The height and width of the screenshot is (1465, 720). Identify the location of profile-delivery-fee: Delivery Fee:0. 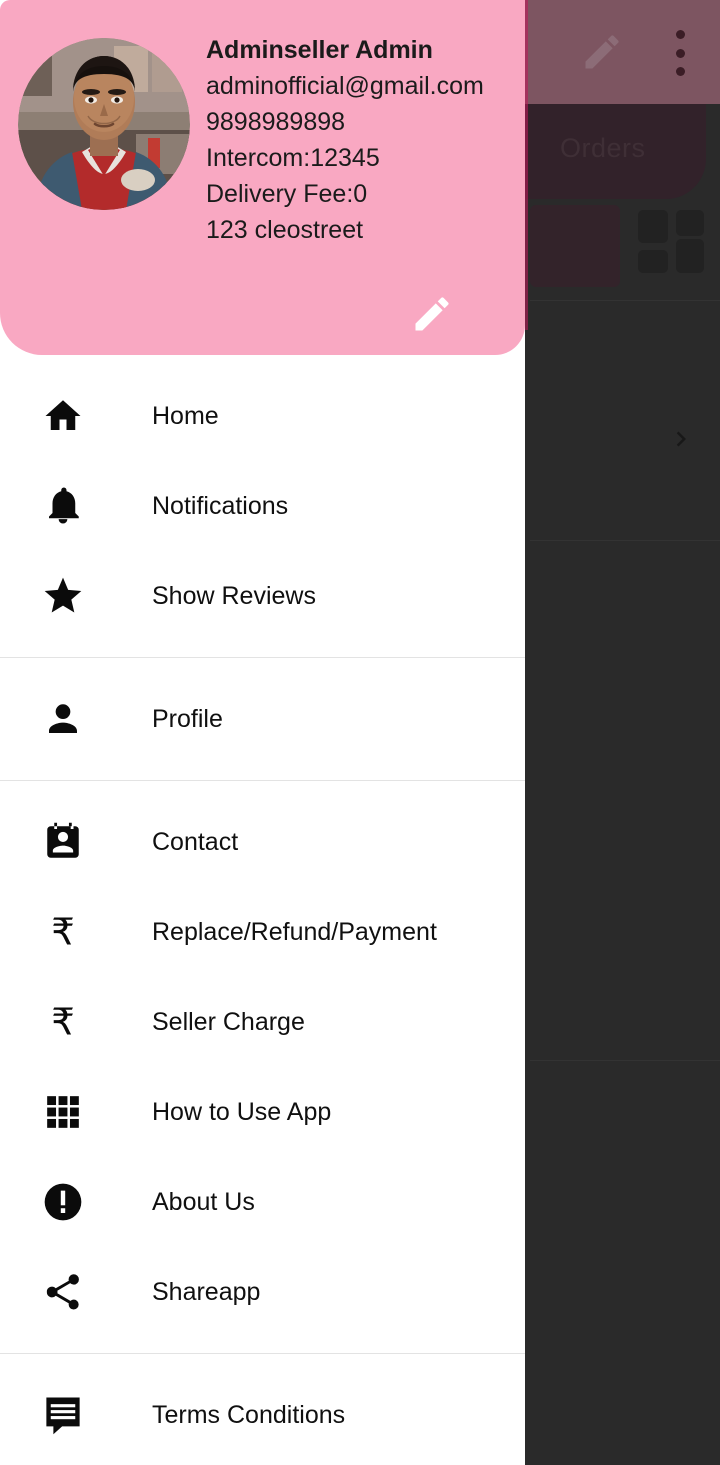
(287, 194).